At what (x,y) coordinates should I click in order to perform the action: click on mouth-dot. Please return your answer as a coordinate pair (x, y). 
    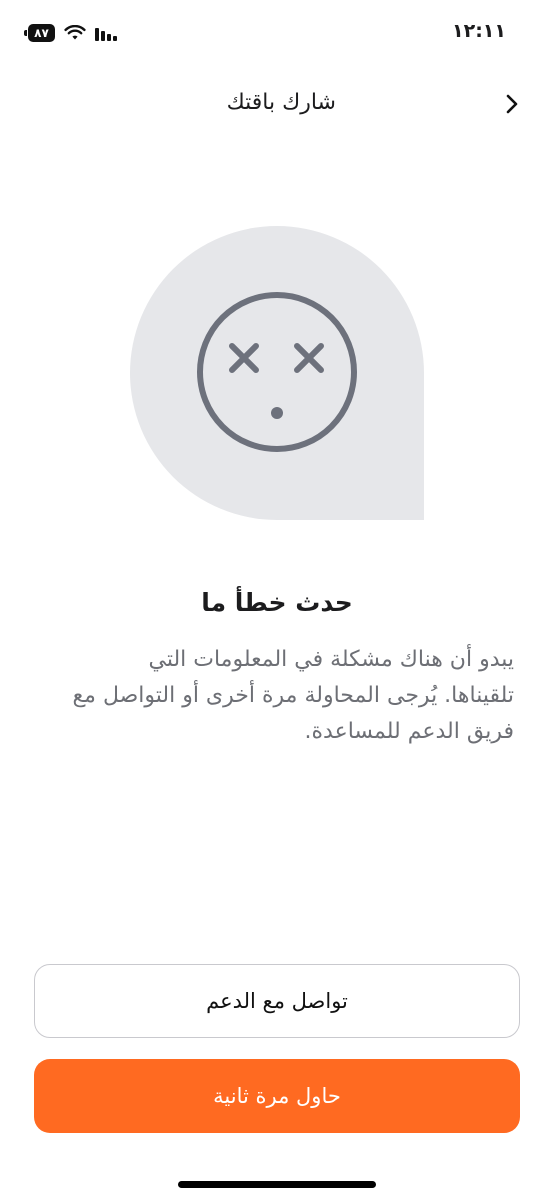
    Looking at the image, I should click on (277, 413).